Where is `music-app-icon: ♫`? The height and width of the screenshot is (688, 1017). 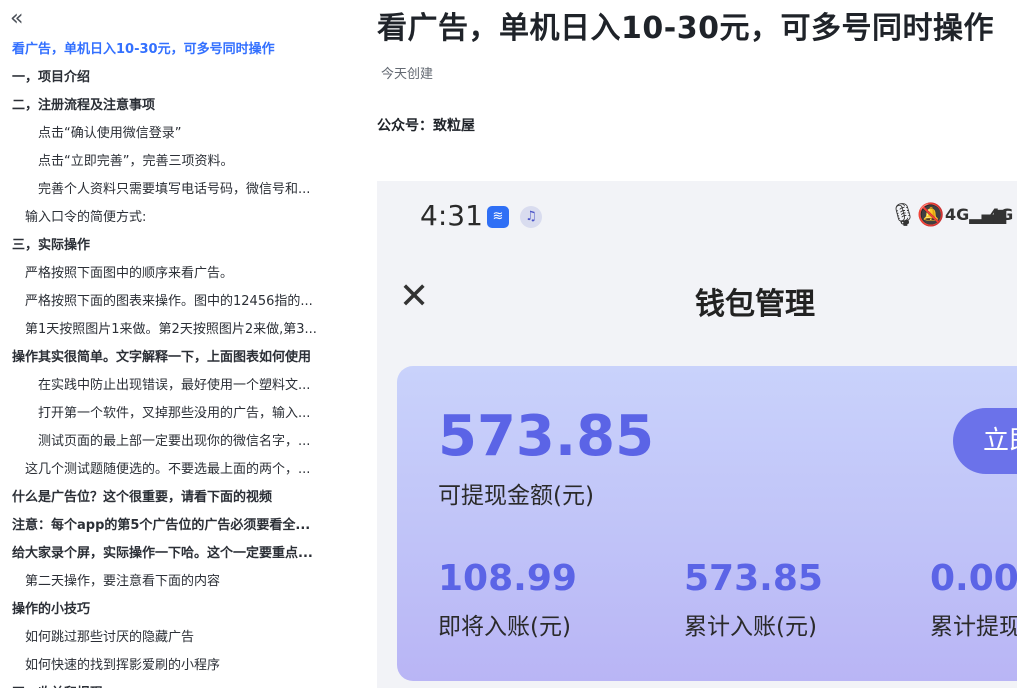 music-app-icon: ♫ is located at coordinates (531, 217).